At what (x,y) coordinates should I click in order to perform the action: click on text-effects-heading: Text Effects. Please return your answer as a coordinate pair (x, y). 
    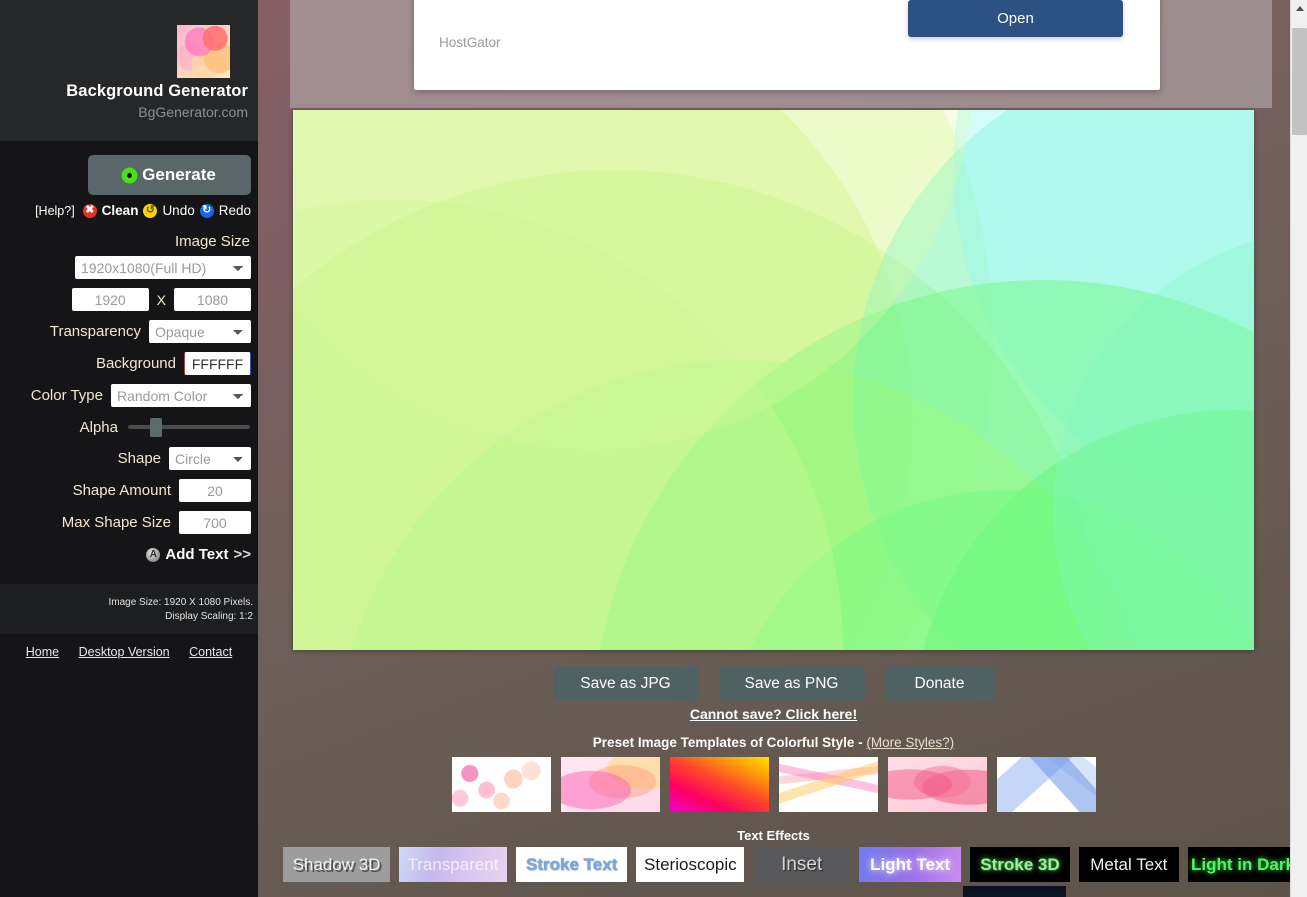
    Looking at the image, I should click on (773, 835).